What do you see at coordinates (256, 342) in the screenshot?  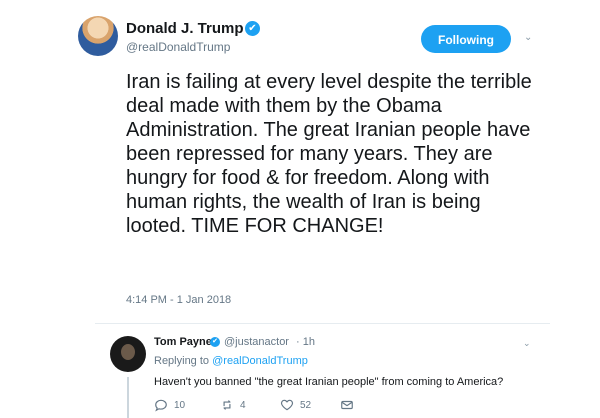 I see `reply-author-handle: @justanactor` at bounding box center [256, 342].